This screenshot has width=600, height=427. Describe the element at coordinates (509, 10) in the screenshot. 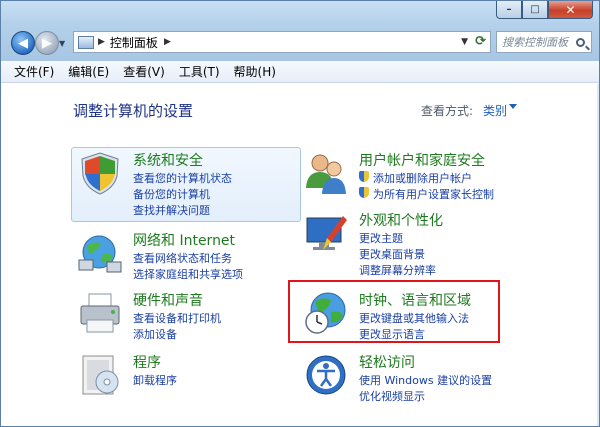

I see `minimize-button: –` at that location.